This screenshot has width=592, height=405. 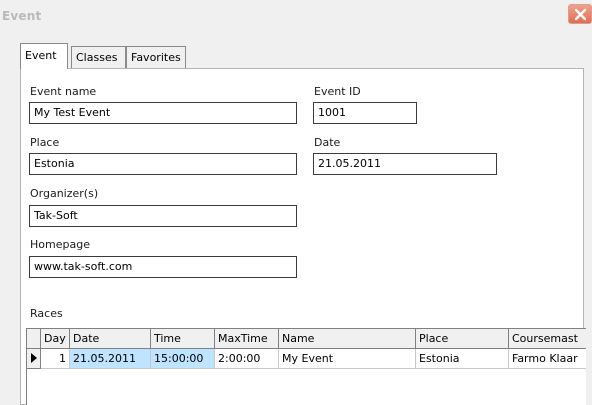 I want to click on date-label: Date, so click(x=327, y=142).